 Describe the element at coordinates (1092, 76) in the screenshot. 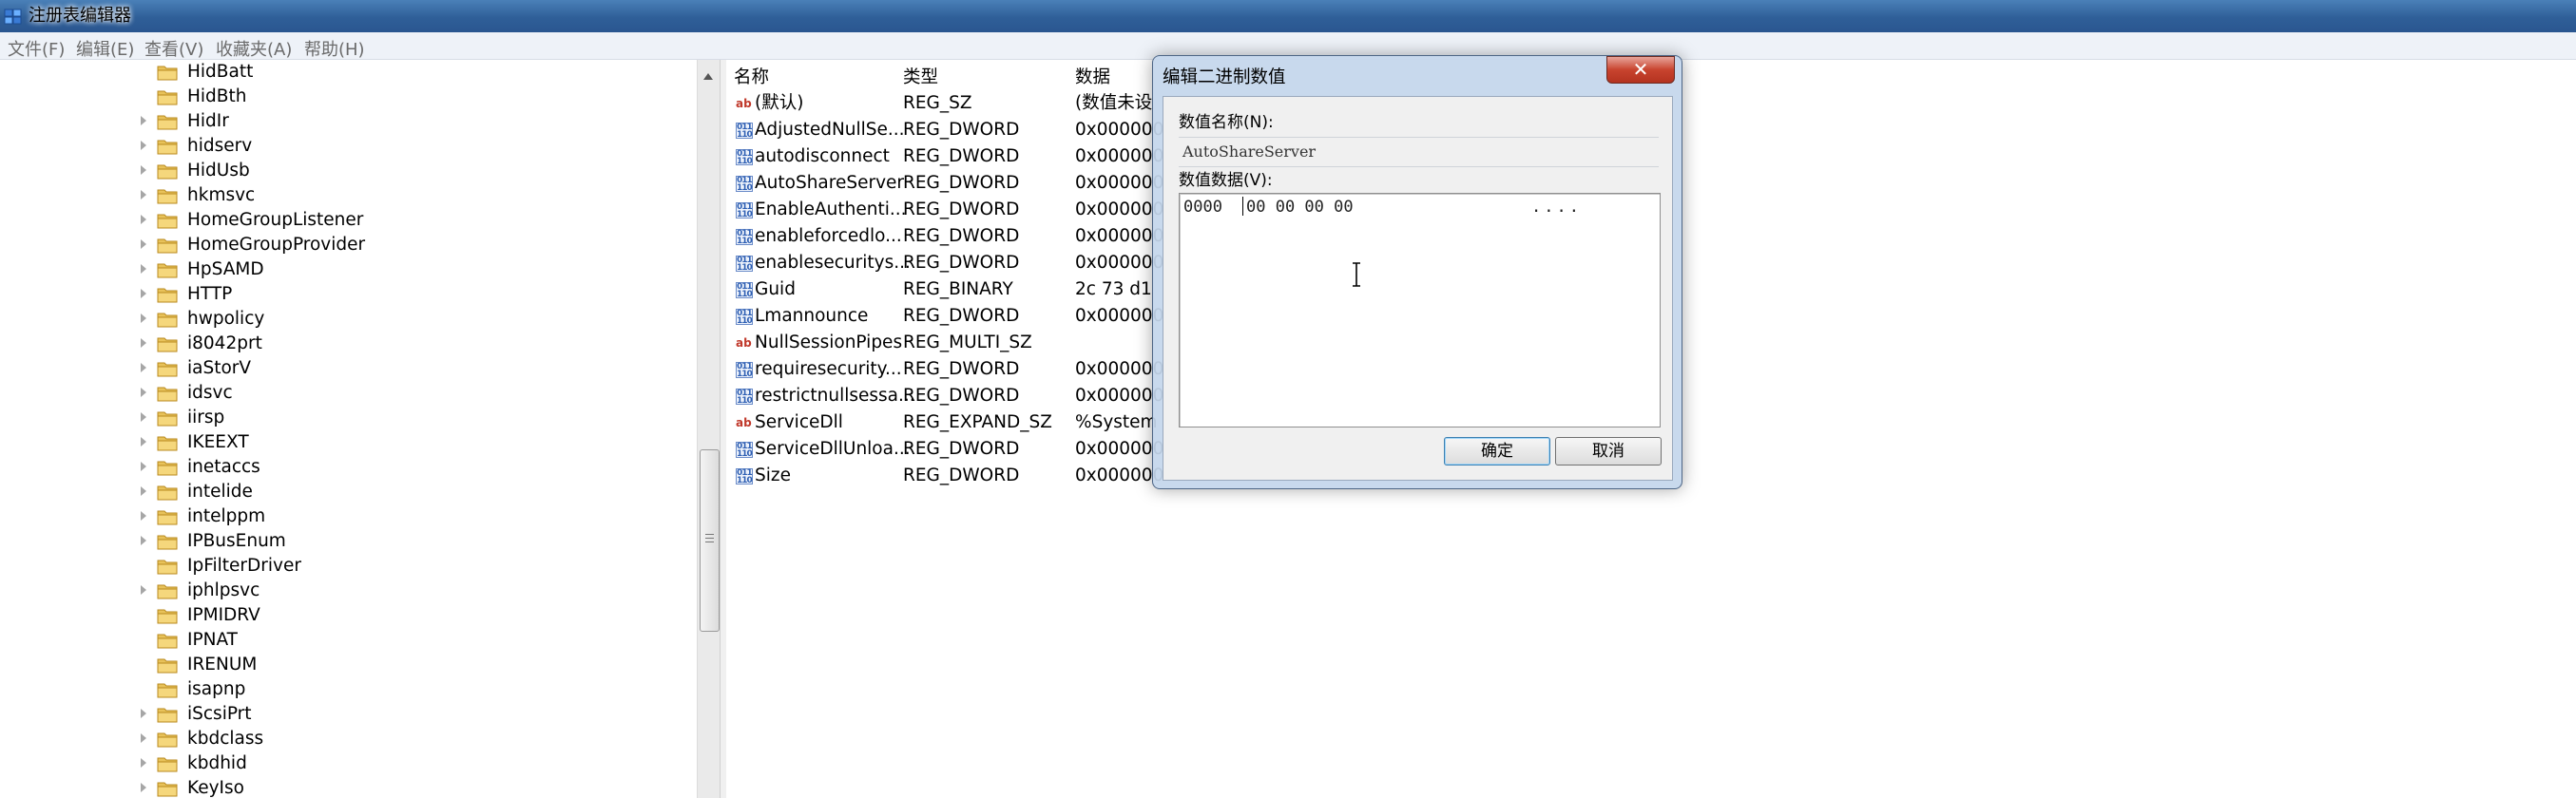

I see `column-header-data: 数据` at that location.